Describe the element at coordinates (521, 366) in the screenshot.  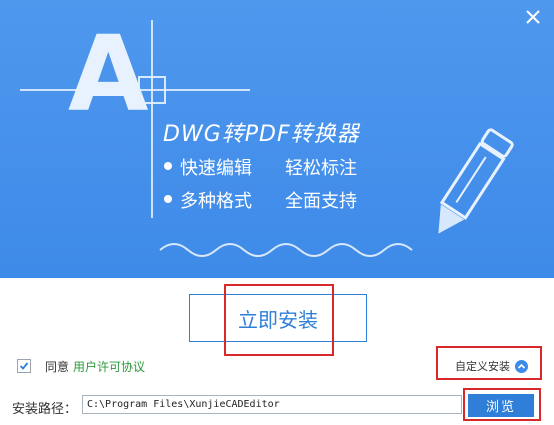
I see `chevron-up-icon` at that location.